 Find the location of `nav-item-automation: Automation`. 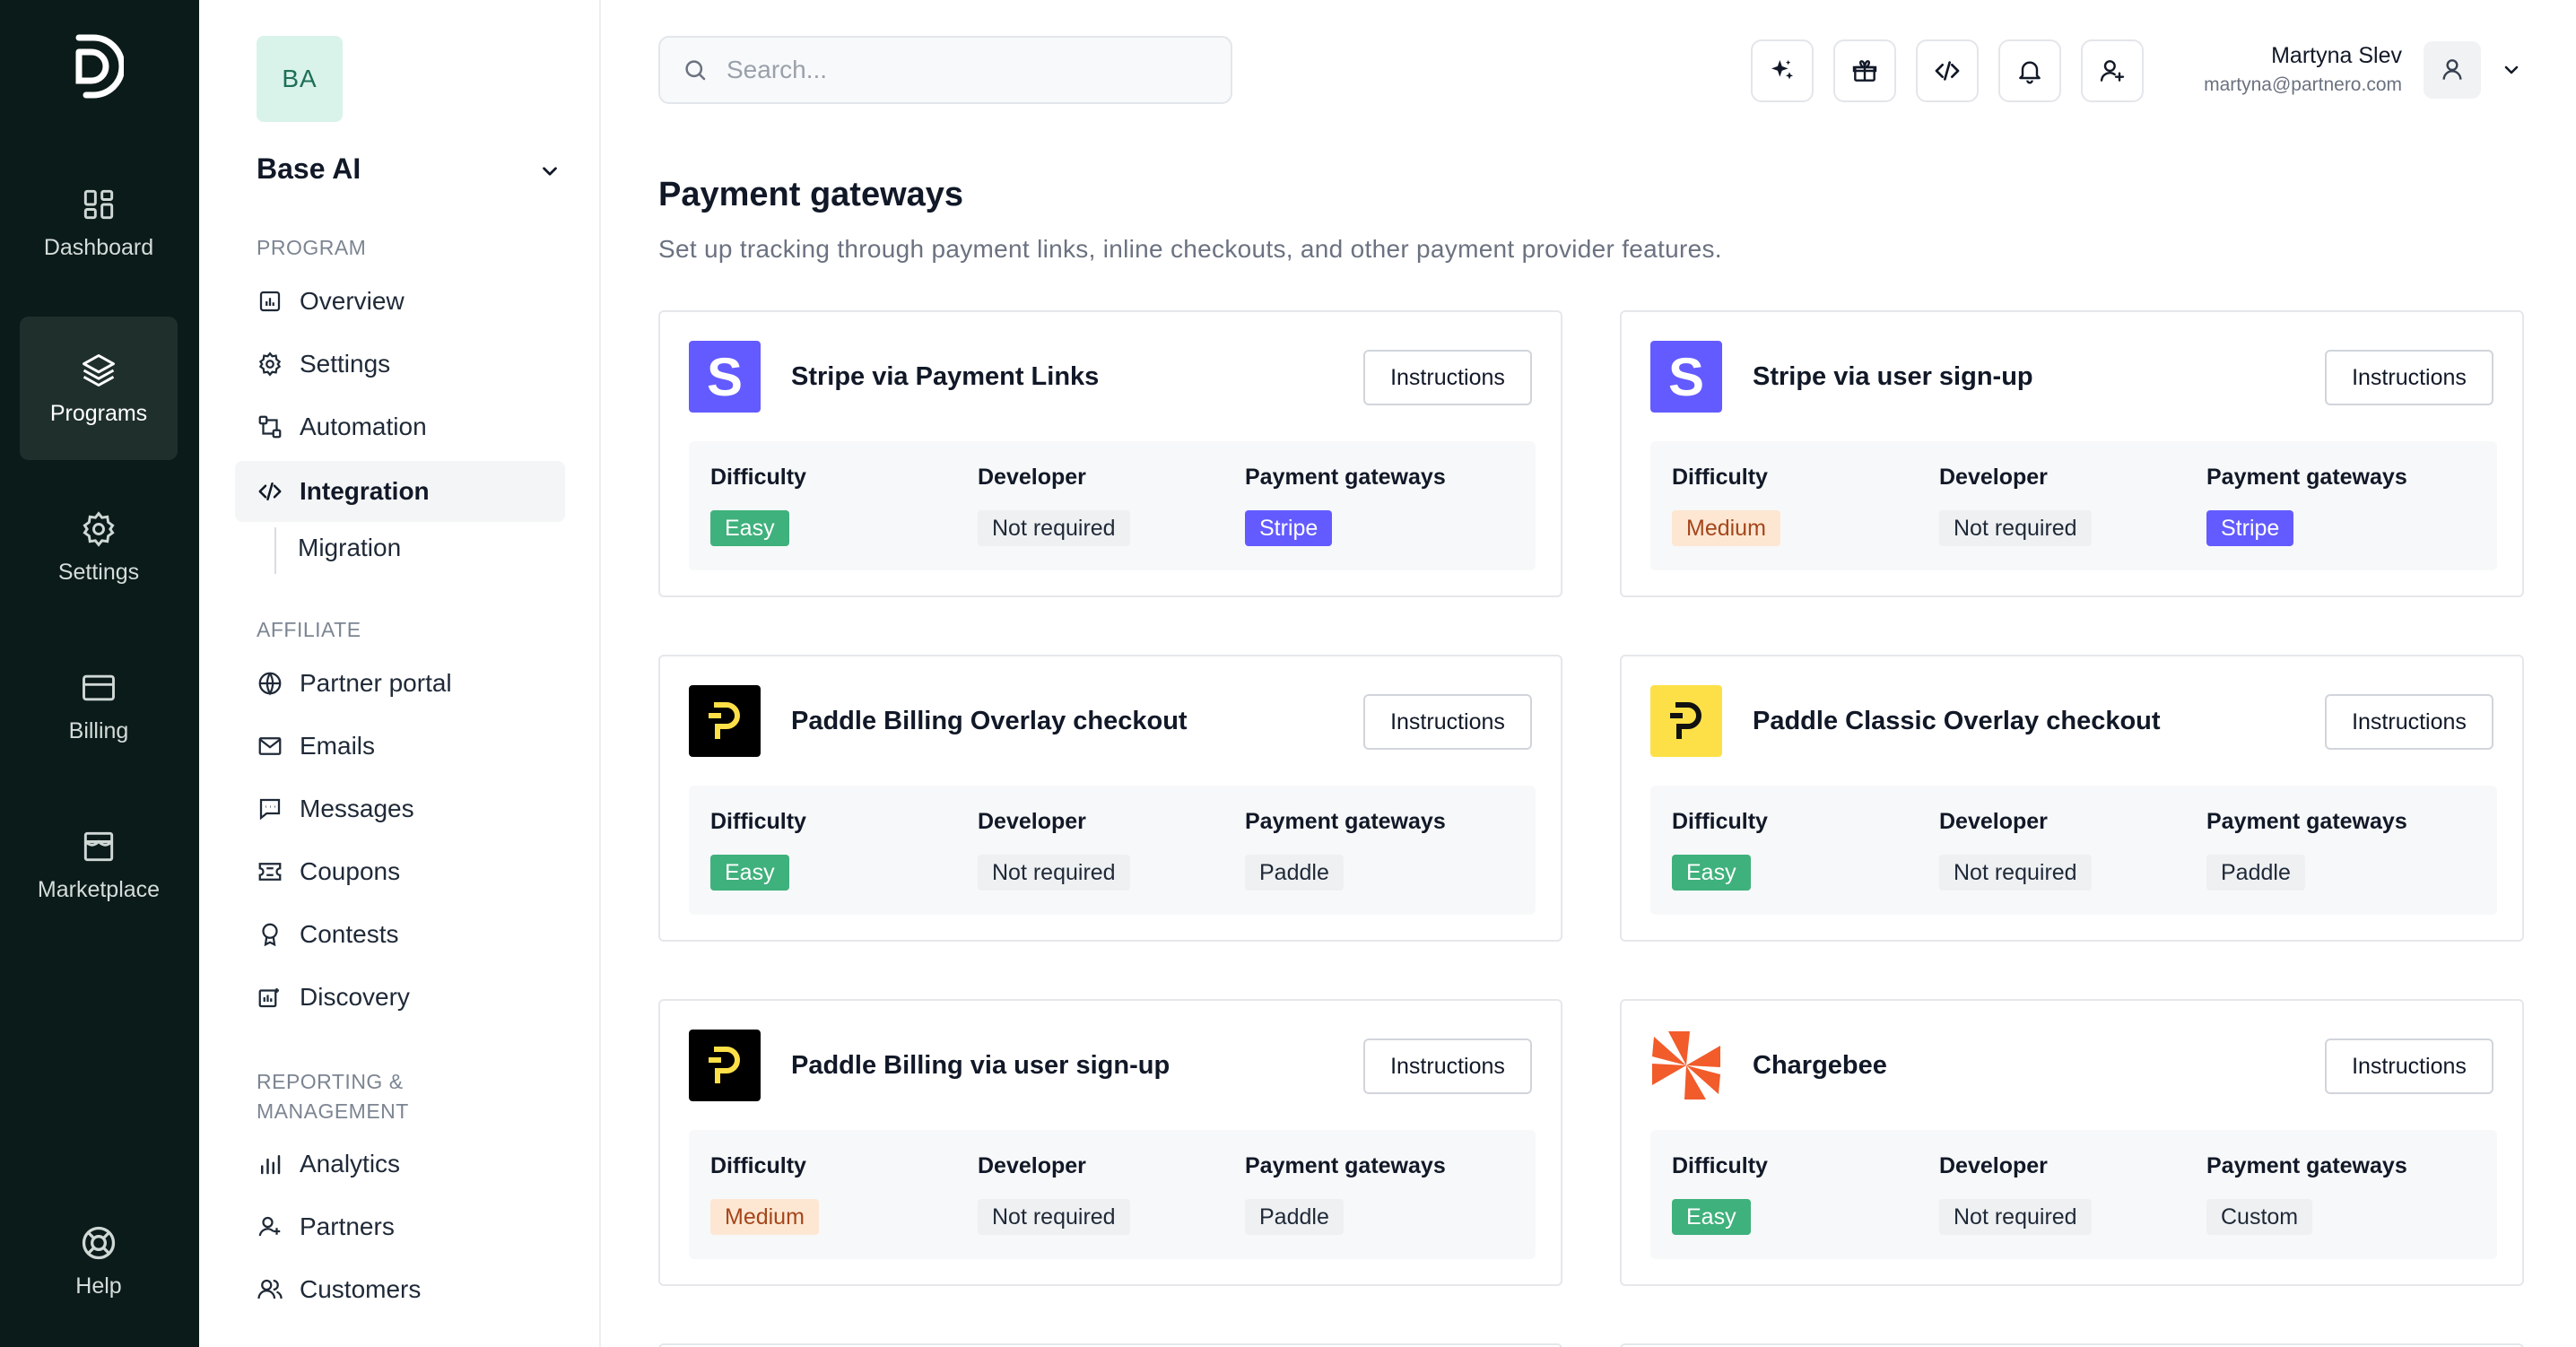

nav-item-automation: Automation is located at coordinates (400, 426).